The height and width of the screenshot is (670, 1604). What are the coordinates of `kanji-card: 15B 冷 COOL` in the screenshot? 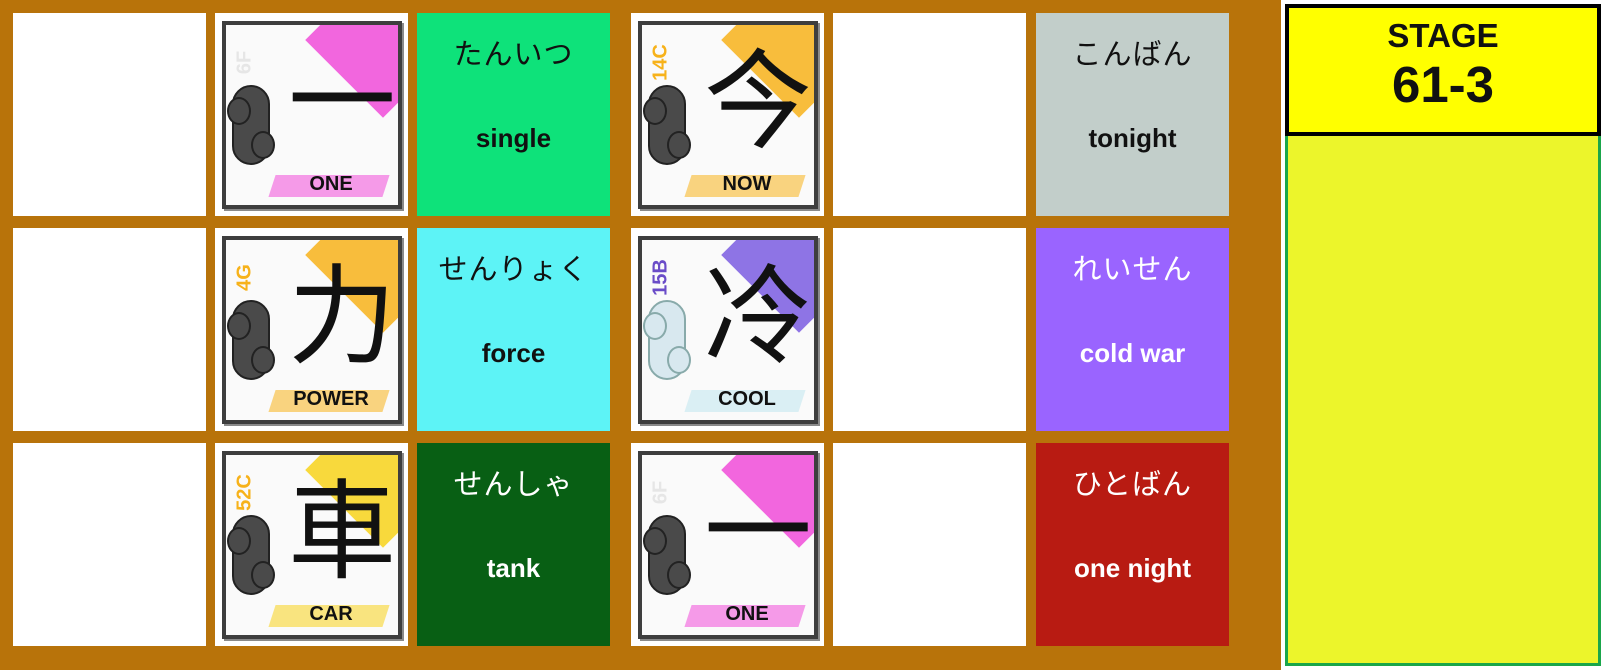 It's located at (727, 329).